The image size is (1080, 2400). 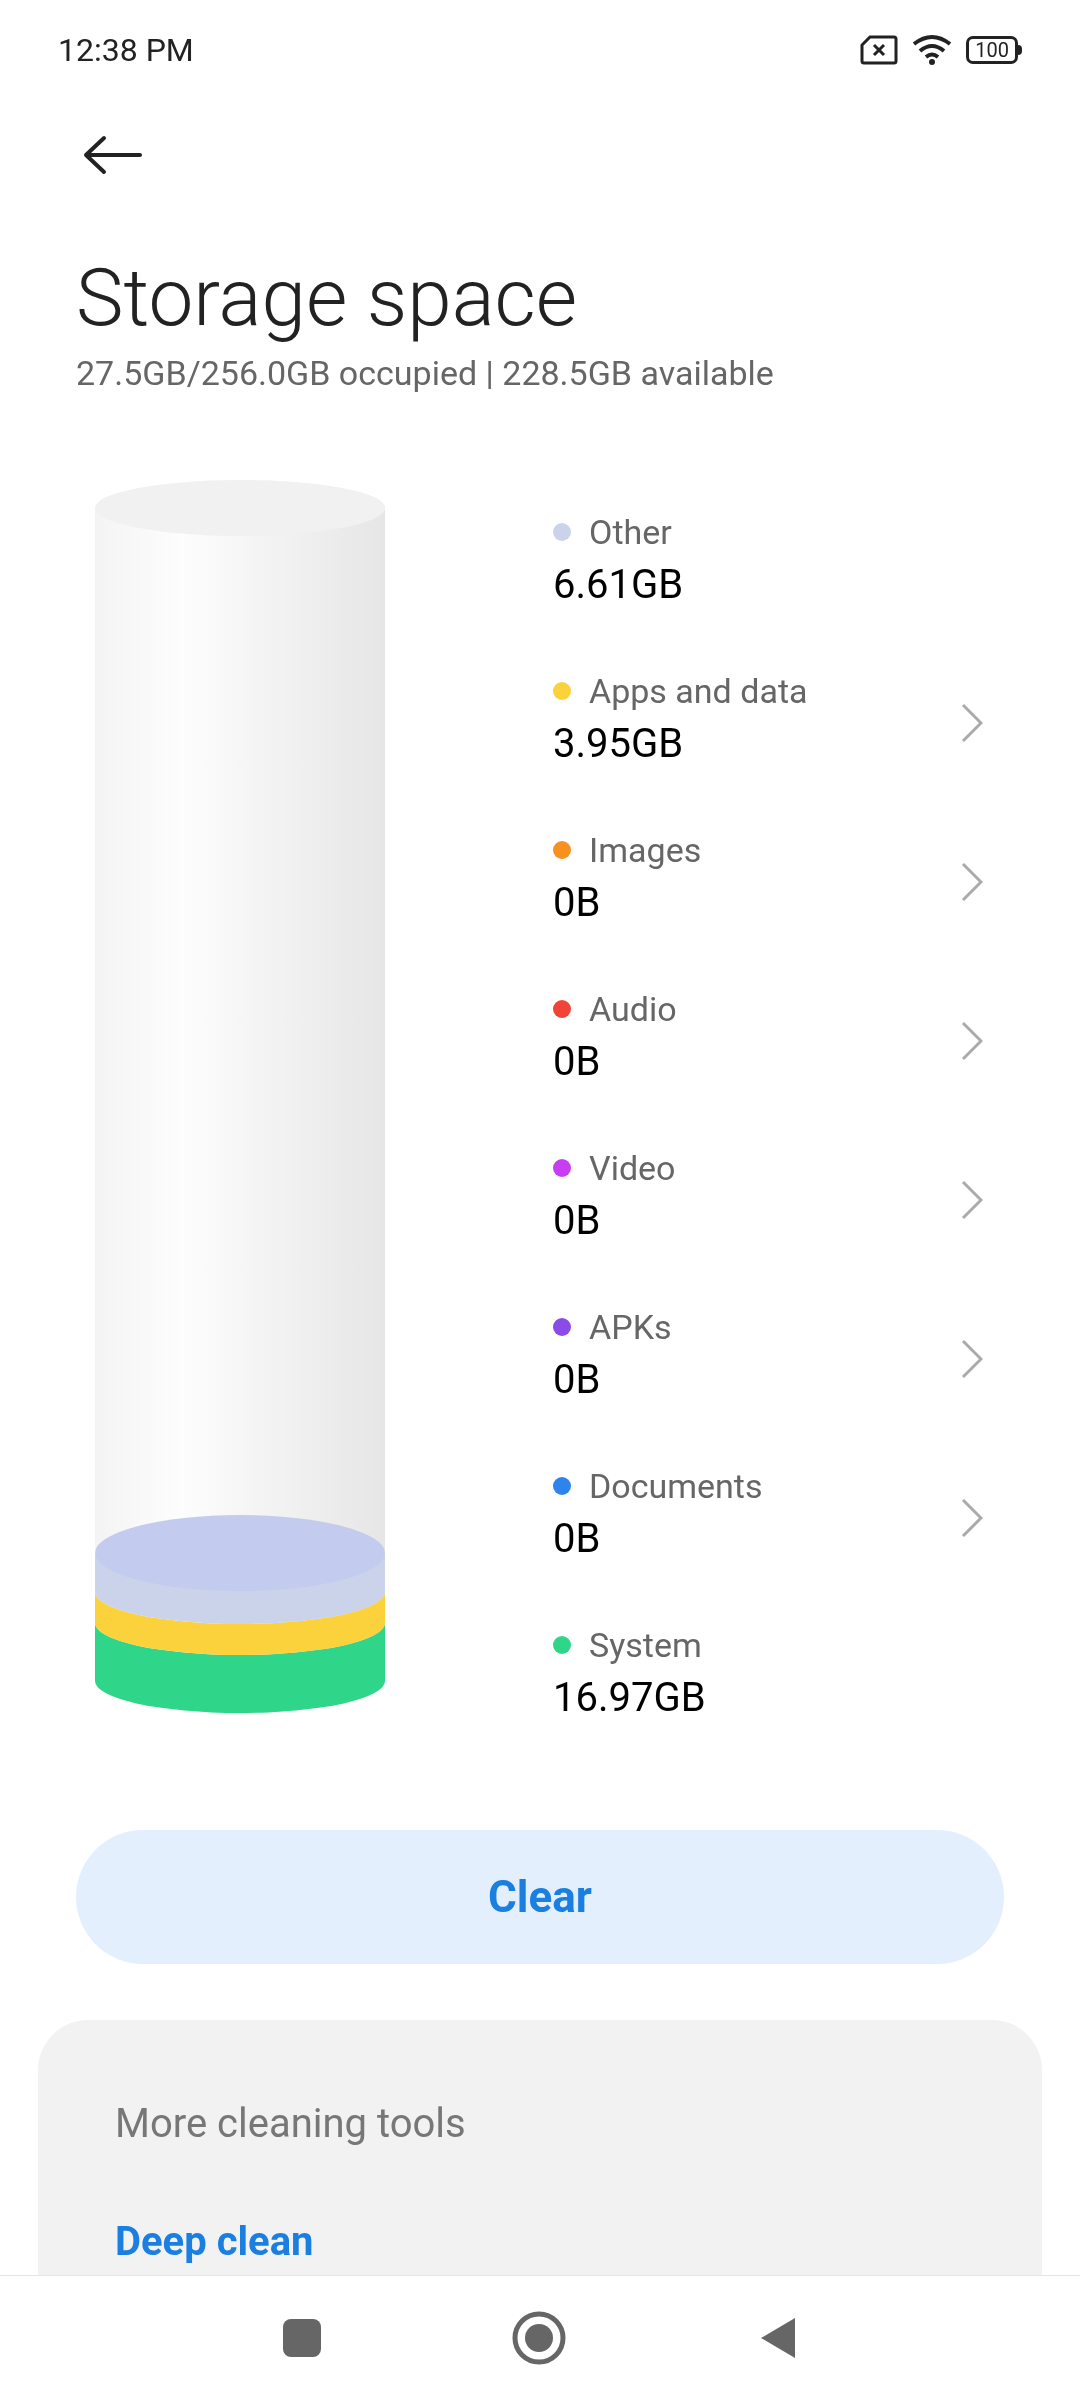 I want to click on no-sim-icon, so click(x=879, y=50).